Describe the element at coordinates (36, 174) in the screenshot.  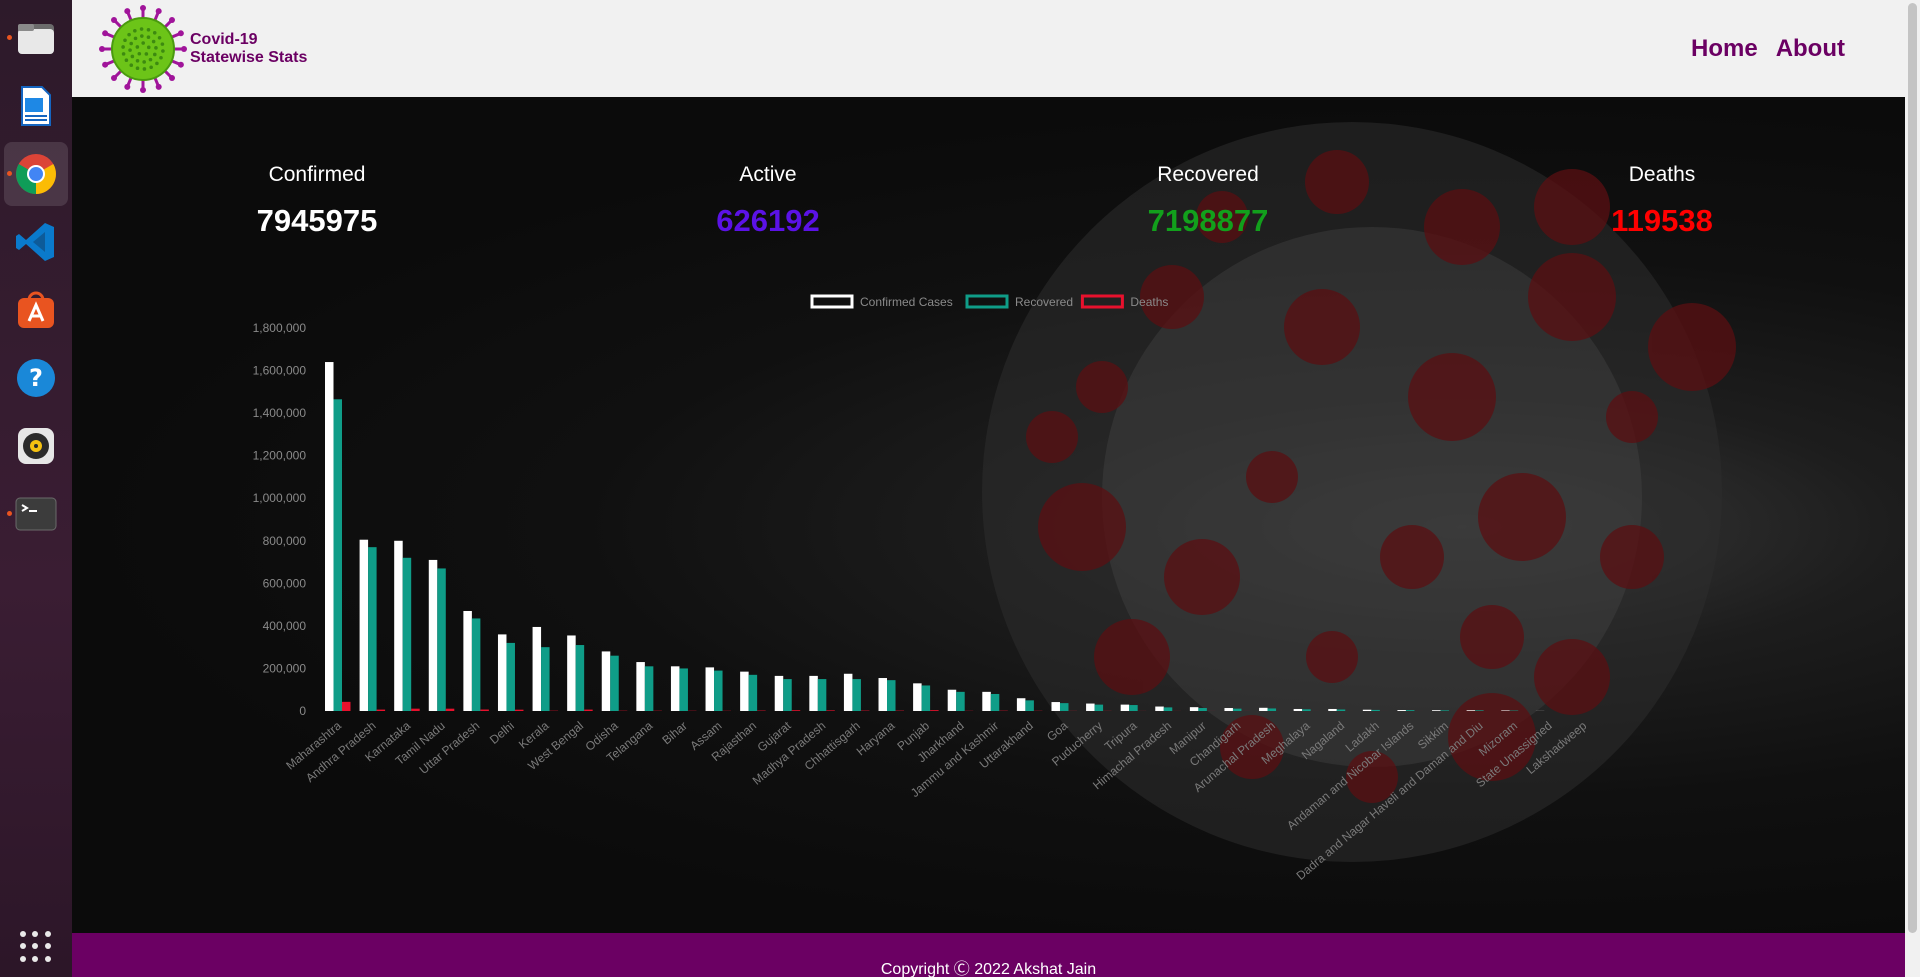
I see `dock-item-chrome` at that location.